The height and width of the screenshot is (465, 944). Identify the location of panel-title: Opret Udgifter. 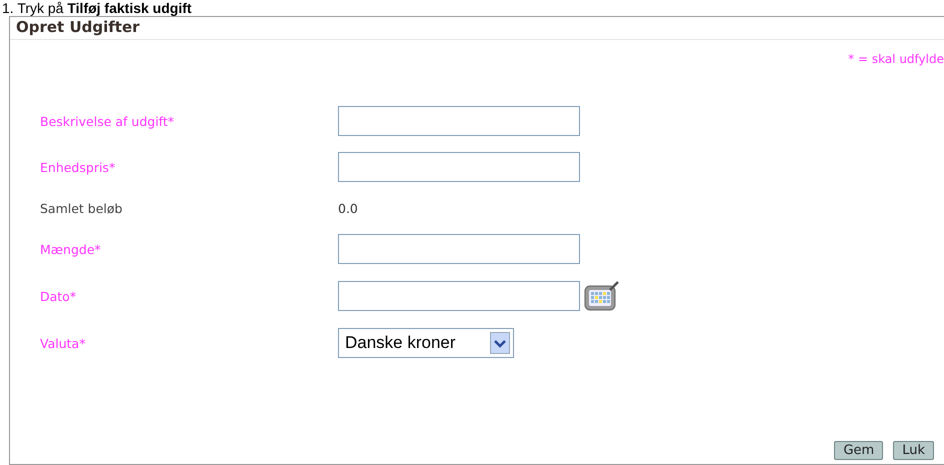
(477, 28).